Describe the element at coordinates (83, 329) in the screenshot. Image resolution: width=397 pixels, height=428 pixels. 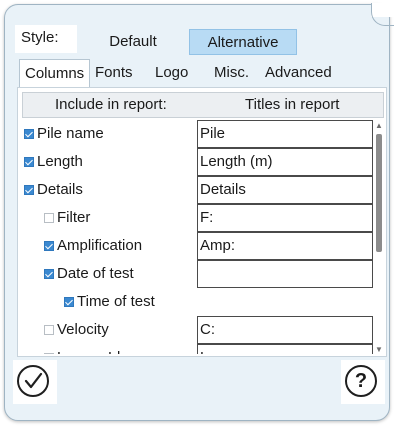
I see `column-label: Velocity` at that location.